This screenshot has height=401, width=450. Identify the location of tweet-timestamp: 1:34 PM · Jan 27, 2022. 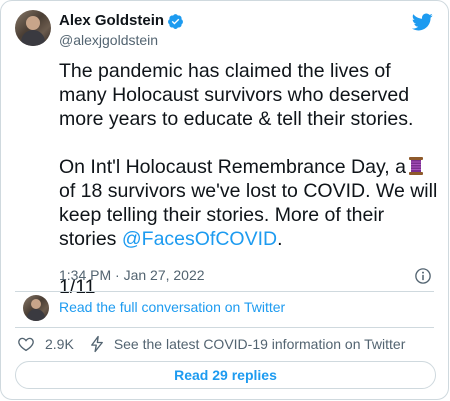
(132, 275).